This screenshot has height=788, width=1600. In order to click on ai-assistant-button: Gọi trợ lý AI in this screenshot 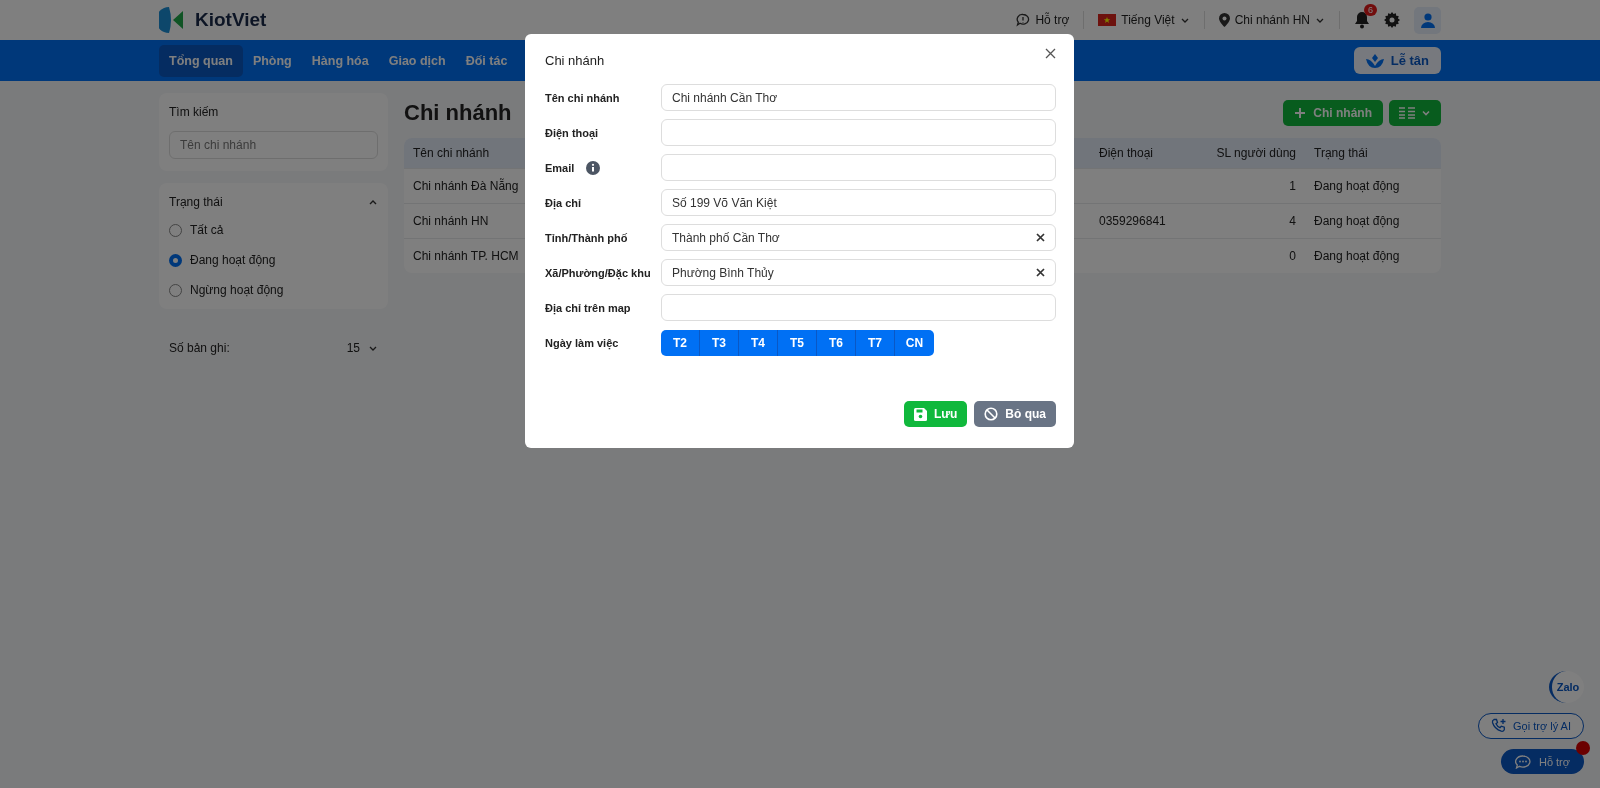, I will do `click(1531, 726)`.